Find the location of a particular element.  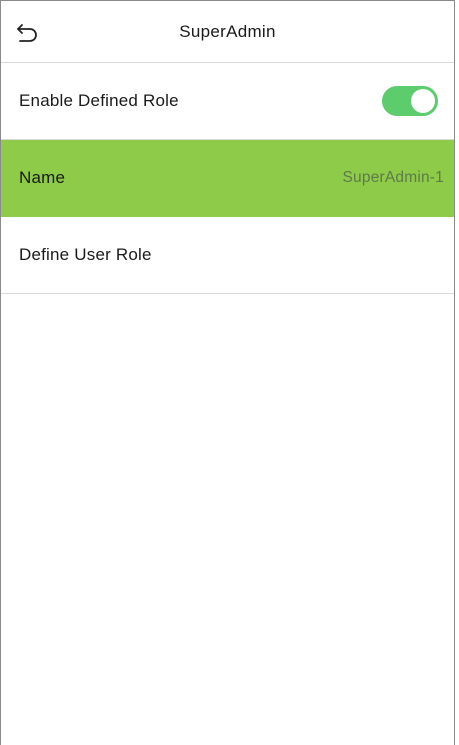

enable-defined-role-row: Enable Defined Role is located at coordinates (227, 101).